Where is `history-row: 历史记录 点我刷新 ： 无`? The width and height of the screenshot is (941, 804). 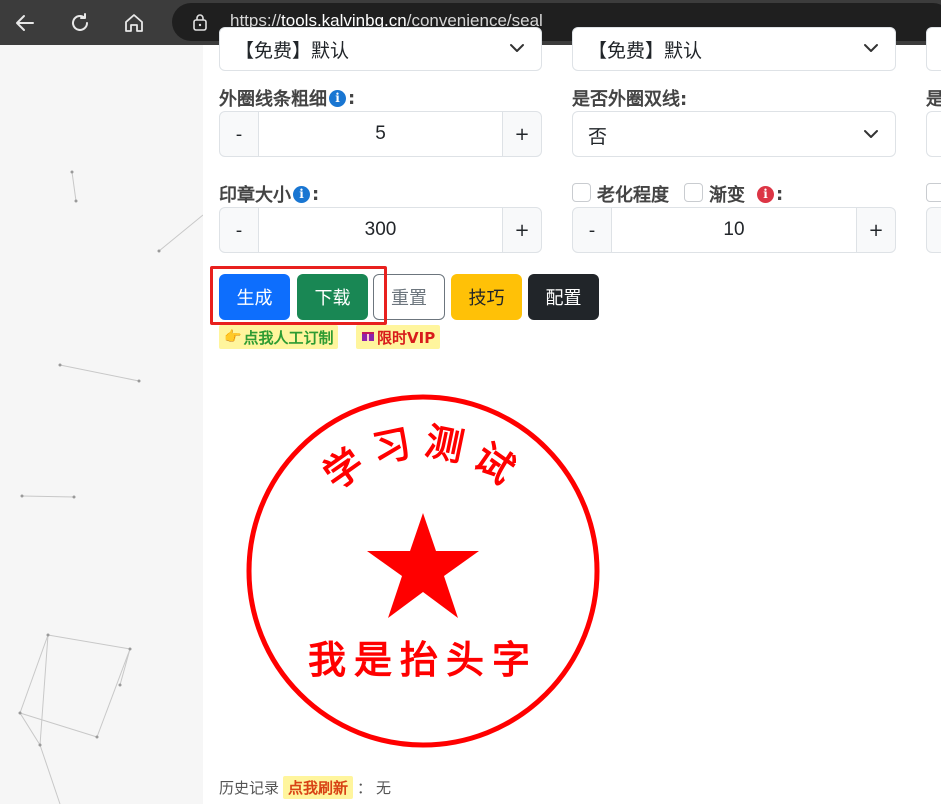
history-row: 历史记录 点我刷新 ： 无 is located at coordinates (305, 787).